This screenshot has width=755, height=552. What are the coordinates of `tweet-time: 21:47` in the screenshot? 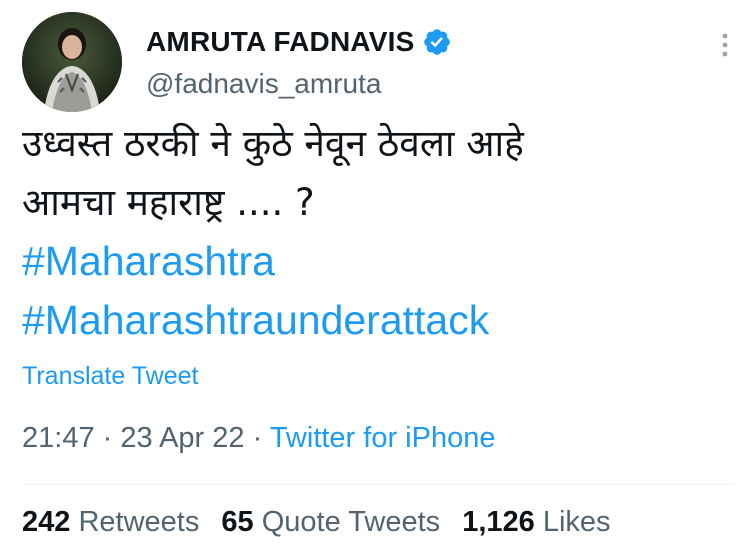 It's located at (58, 438).